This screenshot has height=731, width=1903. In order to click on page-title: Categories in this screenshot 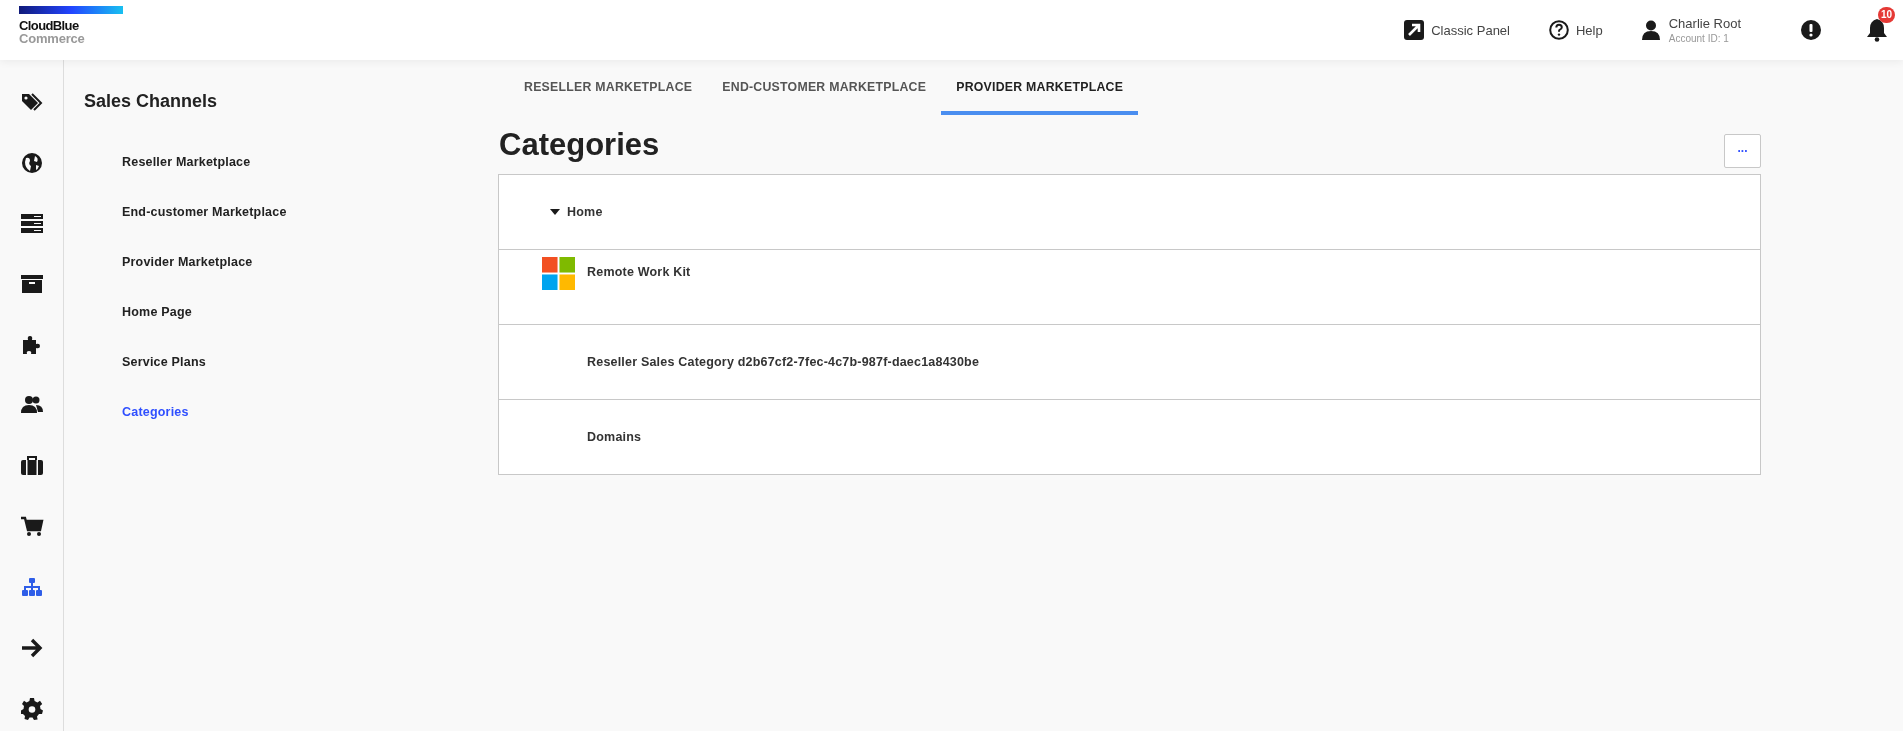, I will do `click(579, 144)`.